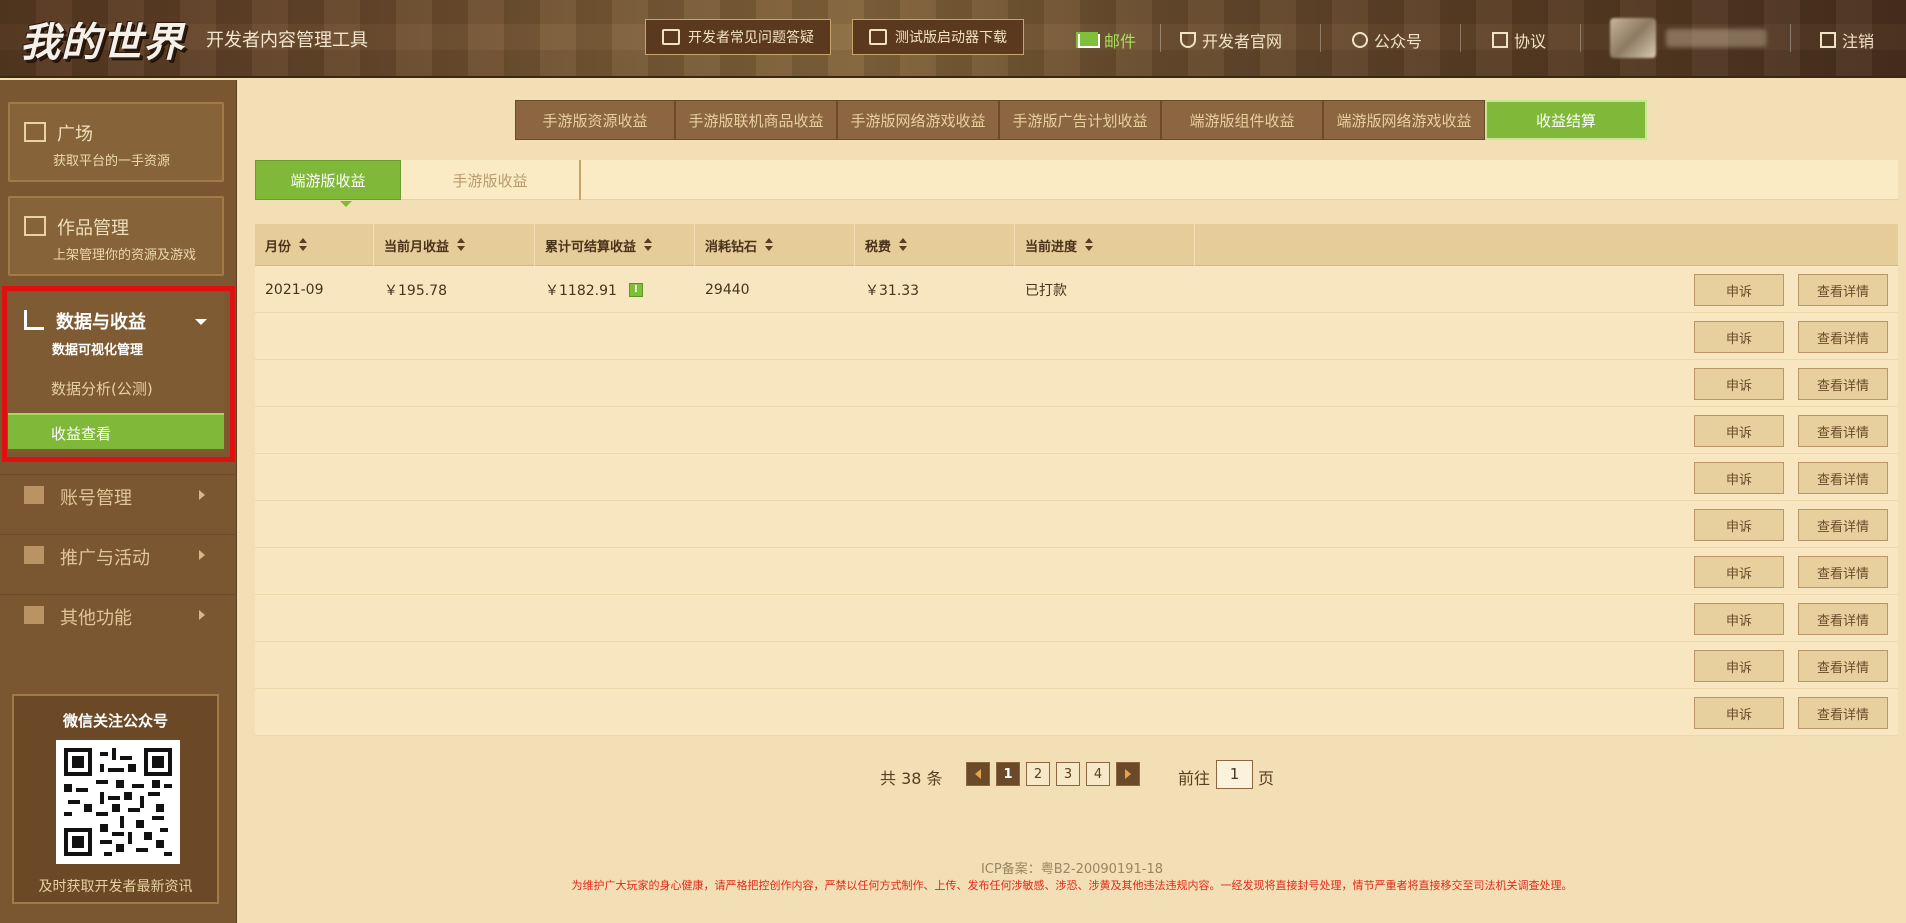 The image size is (1906, 923). Describe the element at coordinates (1128, 774) in the screenshot. I see `next-page-button` at that location.